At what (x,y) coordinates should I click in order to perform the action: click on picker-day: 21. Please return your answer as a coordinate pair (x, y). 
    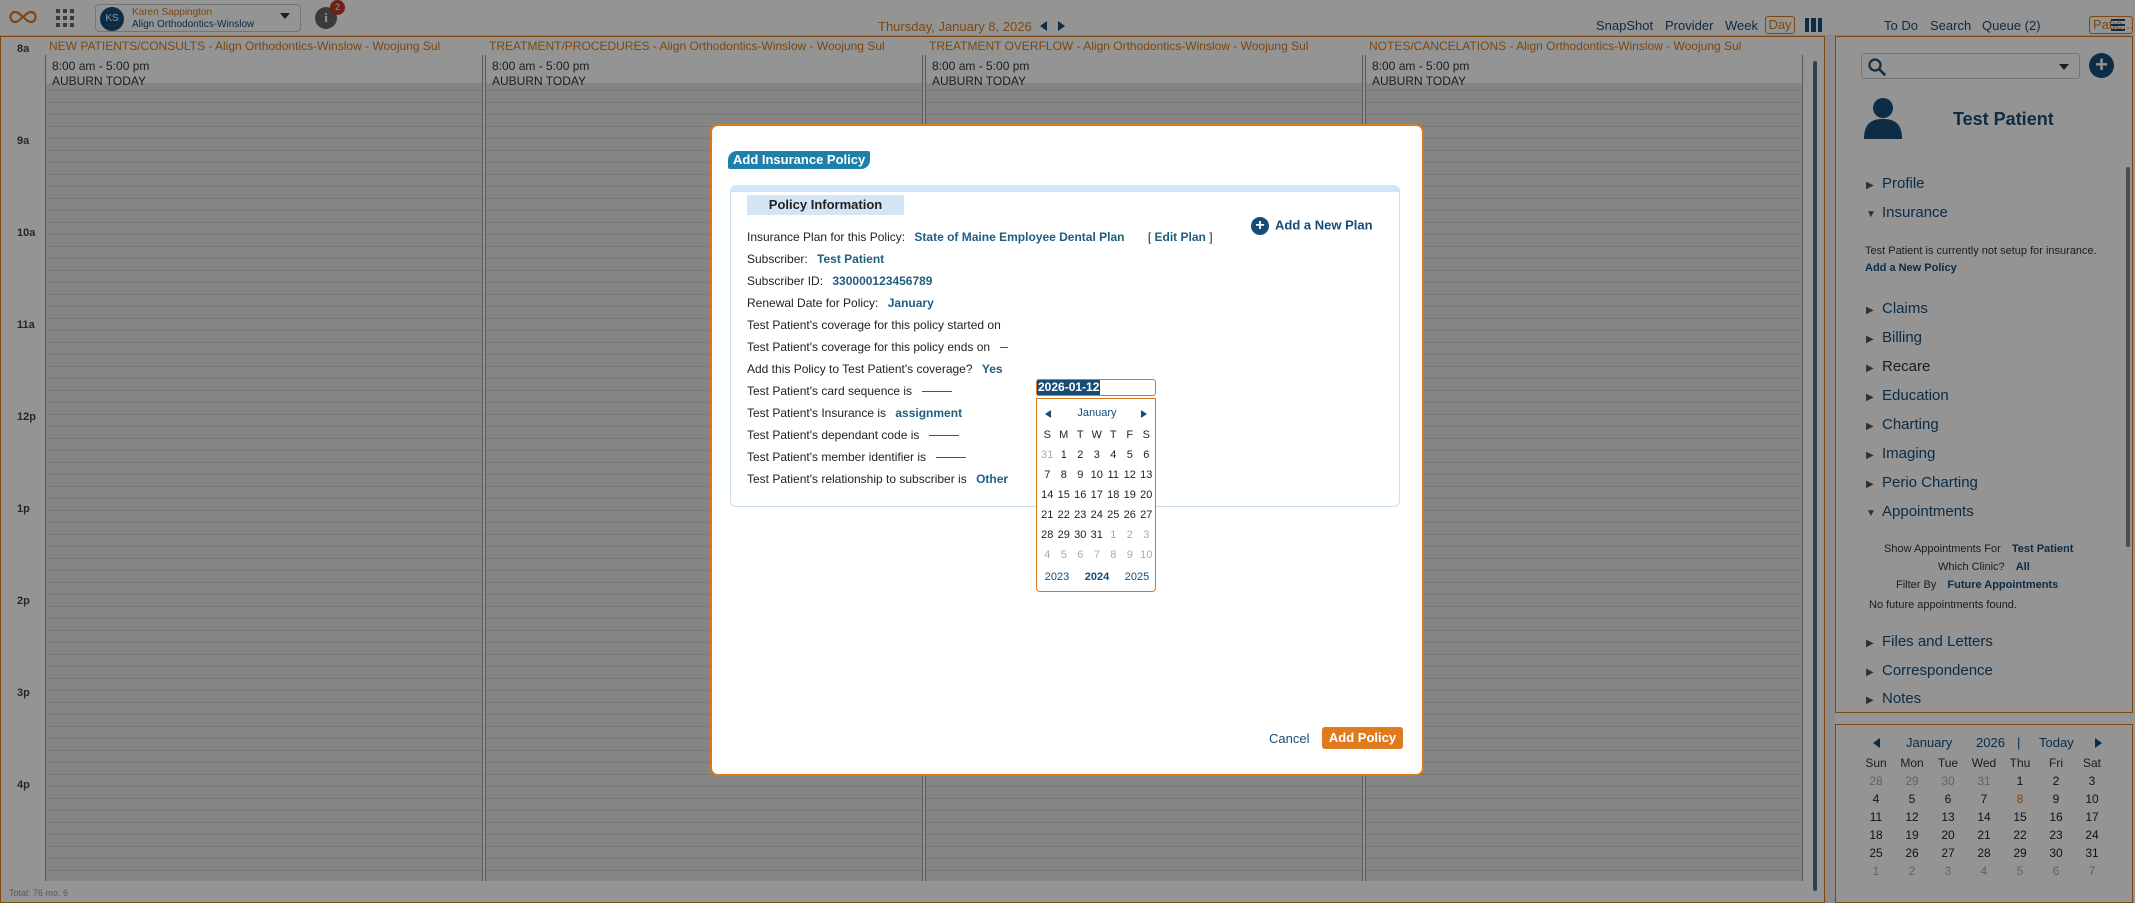
    Looking at the image, I should click on (1047, 515).